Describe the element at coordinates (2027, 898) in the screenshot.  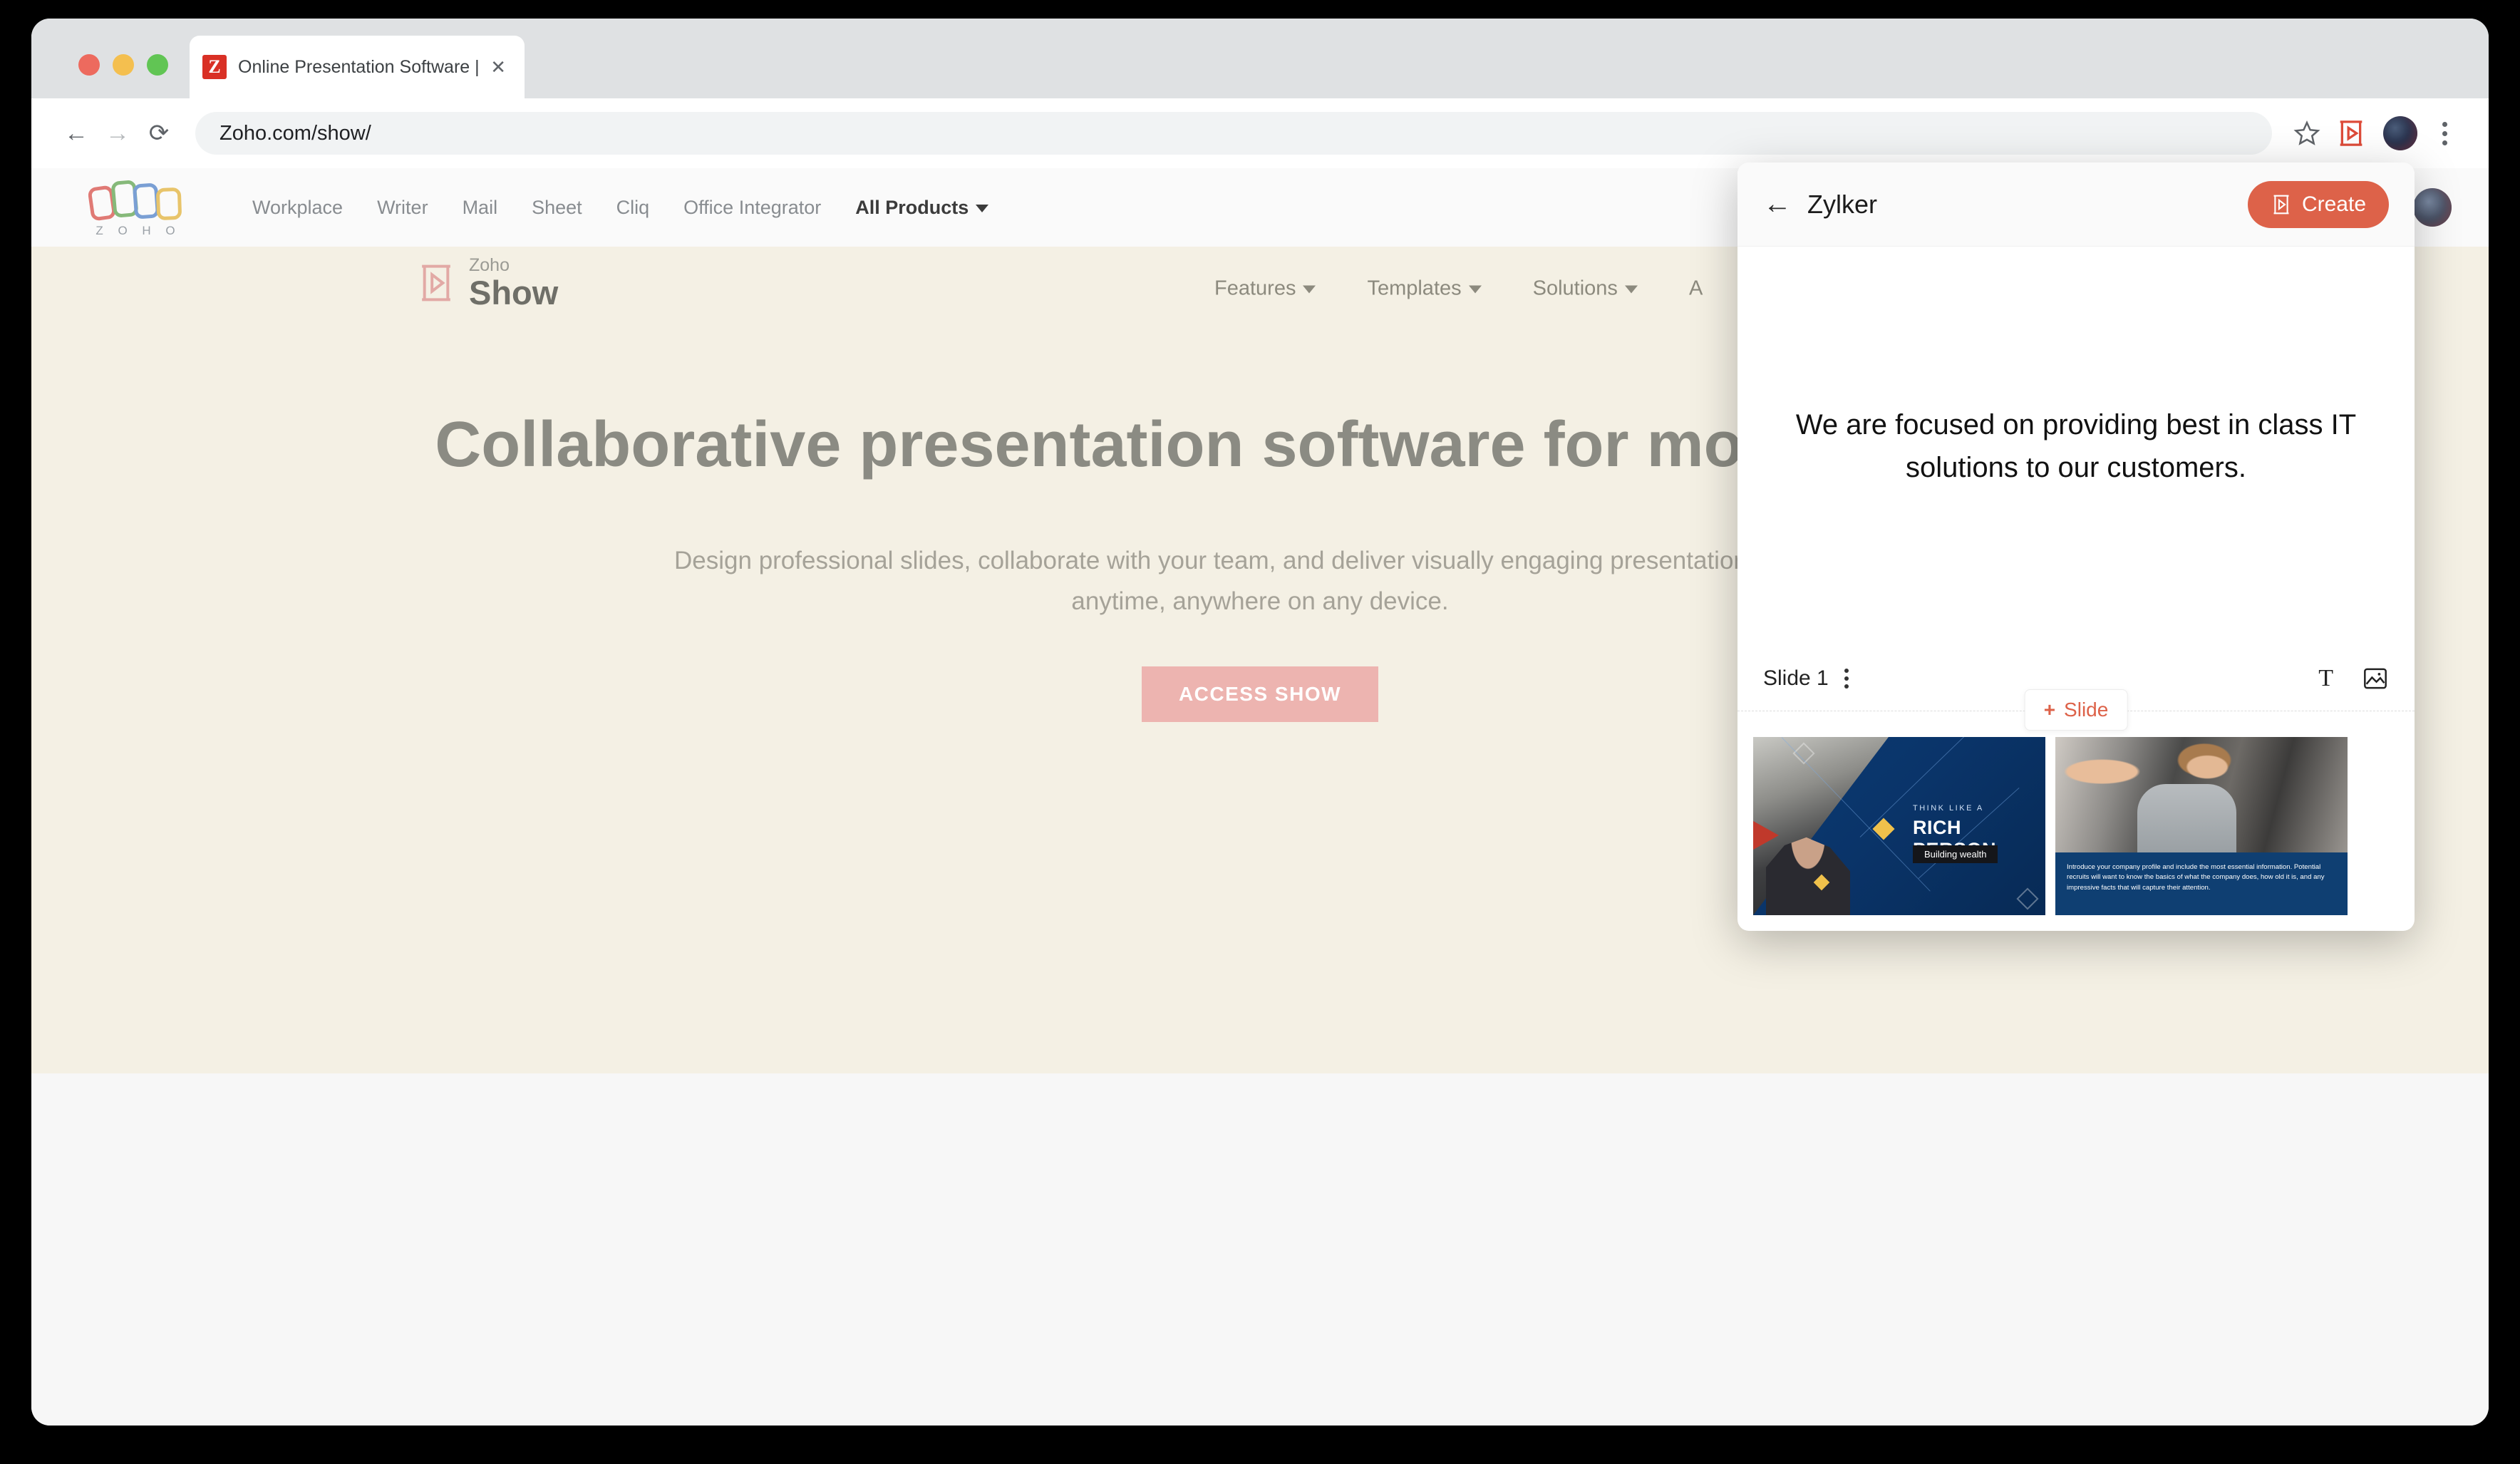
I see `thumb-diamond-outline` at that location.